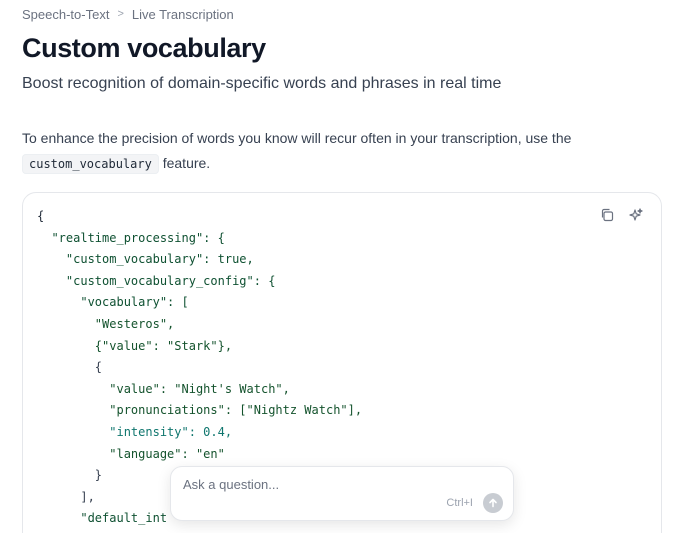 The image size is (680, 533). I want to click on code-line: {"value": "Stark"},, so click(135, 345).